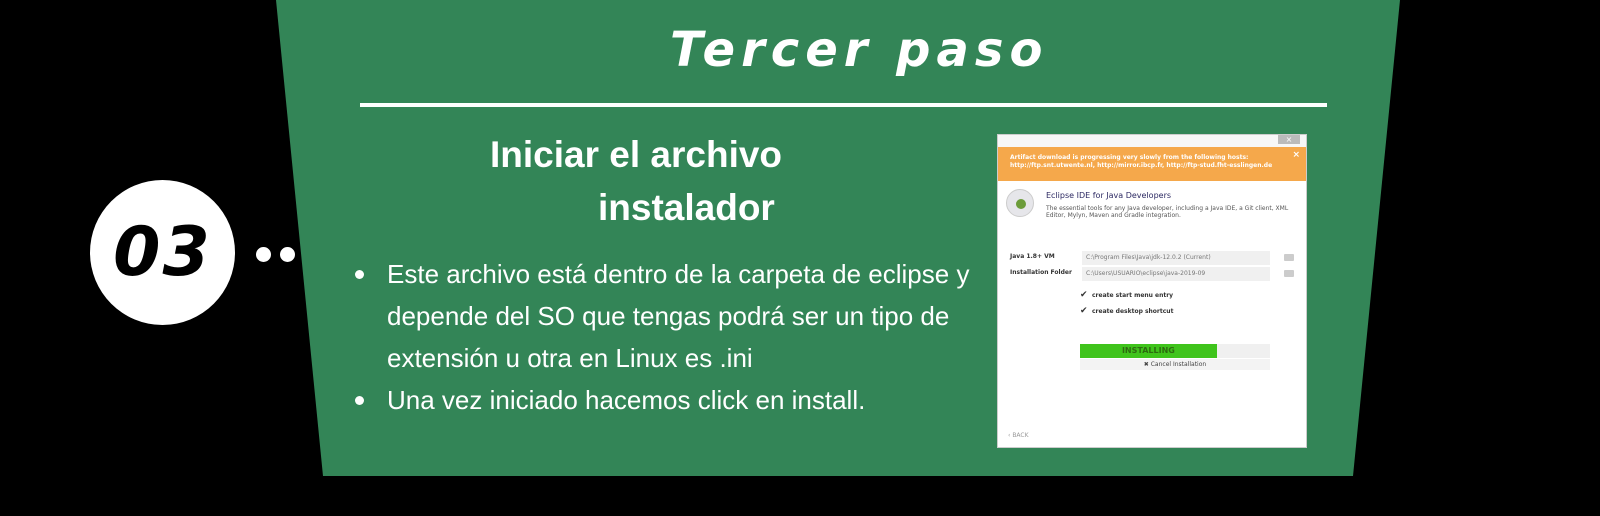  Describe the element at coordinates (1133, 295) in the screenshot. I see `checkbox-label: create start menu entry` at that location.